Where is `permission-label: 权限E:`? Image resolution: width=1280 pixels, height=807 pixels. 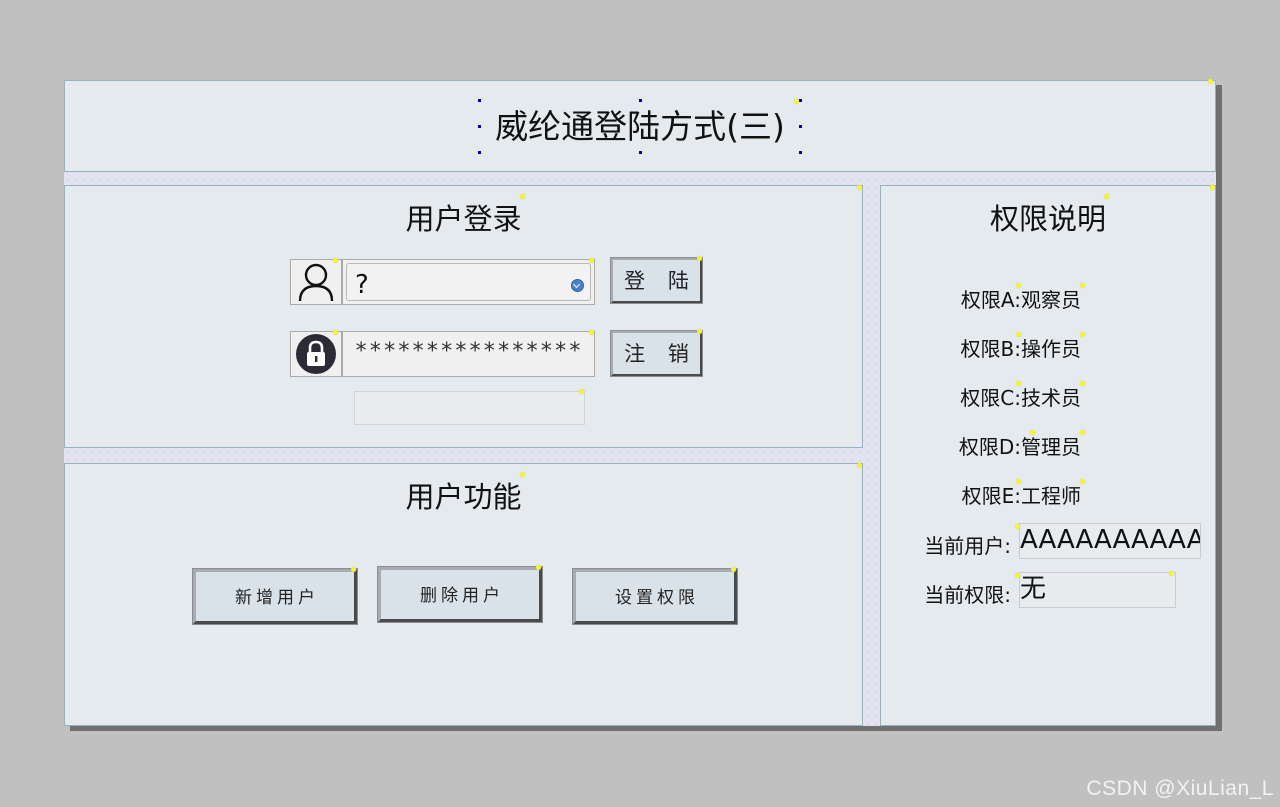
permission-label: 权限E: is located at coordinates (991, 496).